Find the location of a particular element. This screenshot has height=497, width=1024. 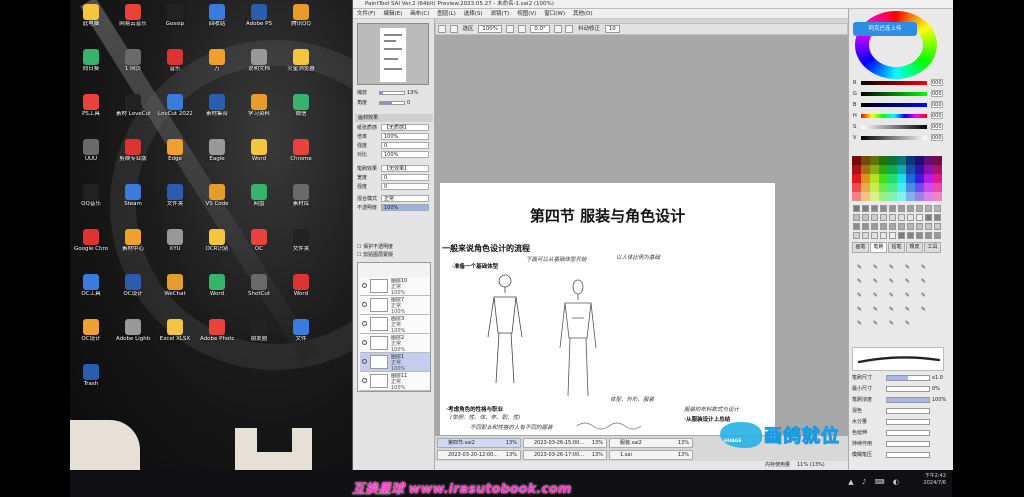

color-palette is located at coordinates (897, 179).